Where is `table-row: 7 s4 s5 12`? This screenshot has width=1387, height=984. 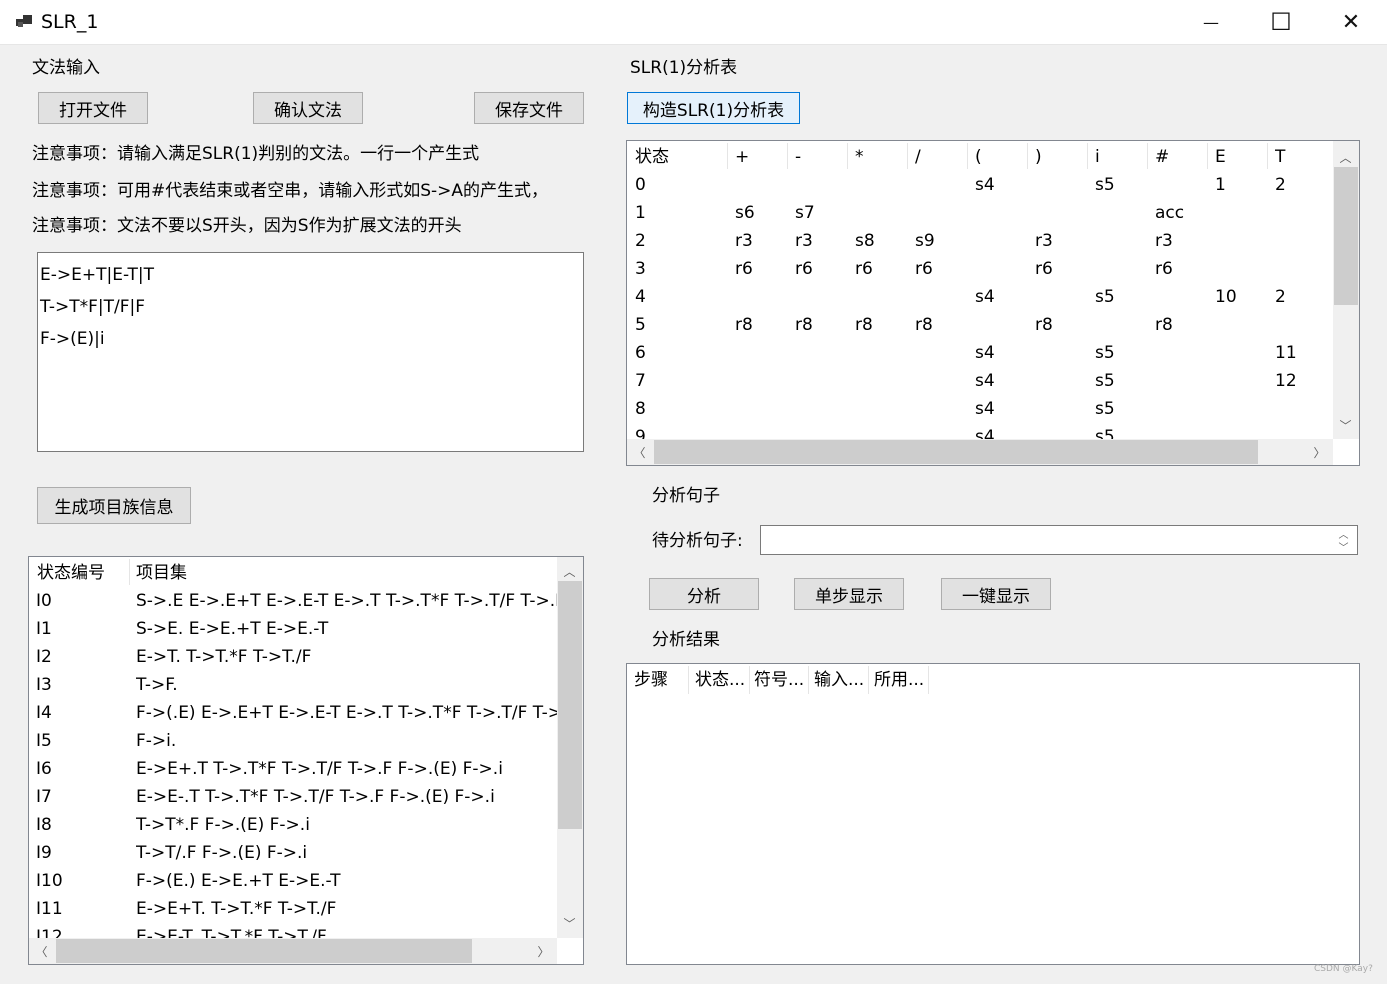 table-row: 7 s4 s5 12 is located at coordinates (980, 381).